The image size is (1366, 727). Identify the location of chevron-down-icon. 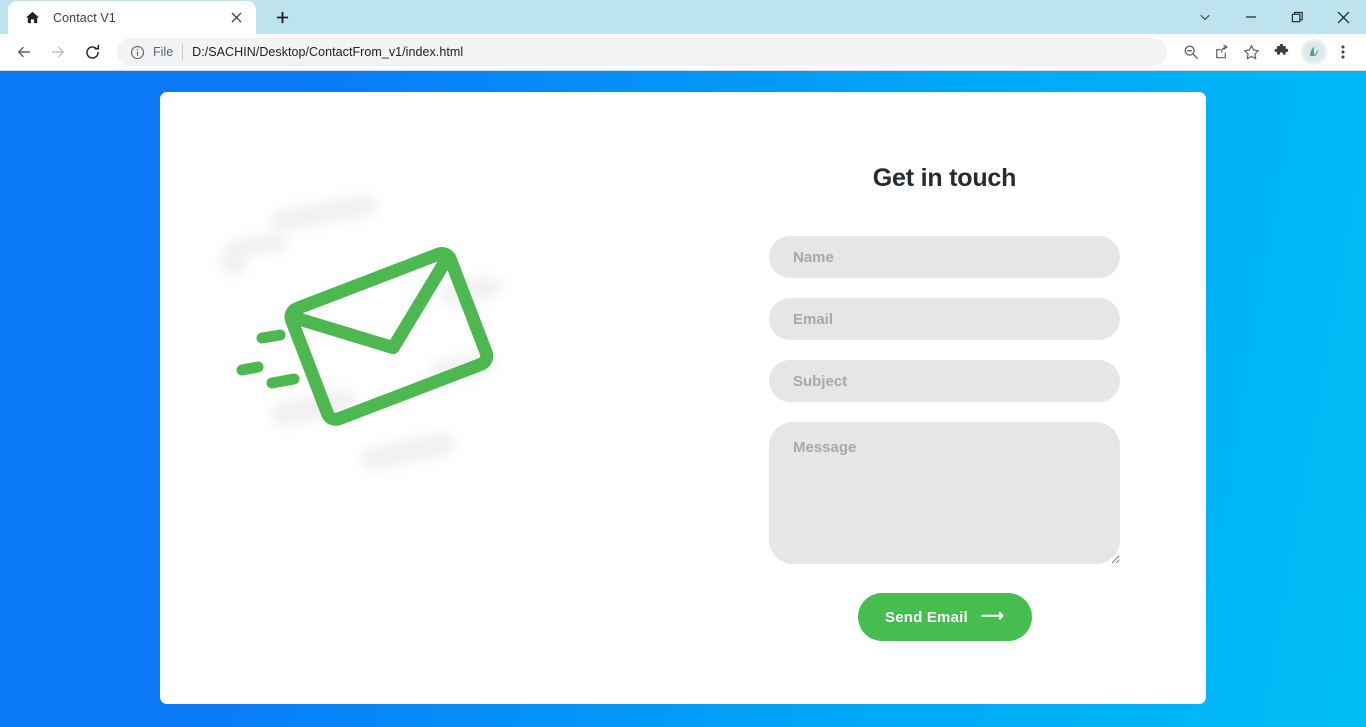
(1205, 17).